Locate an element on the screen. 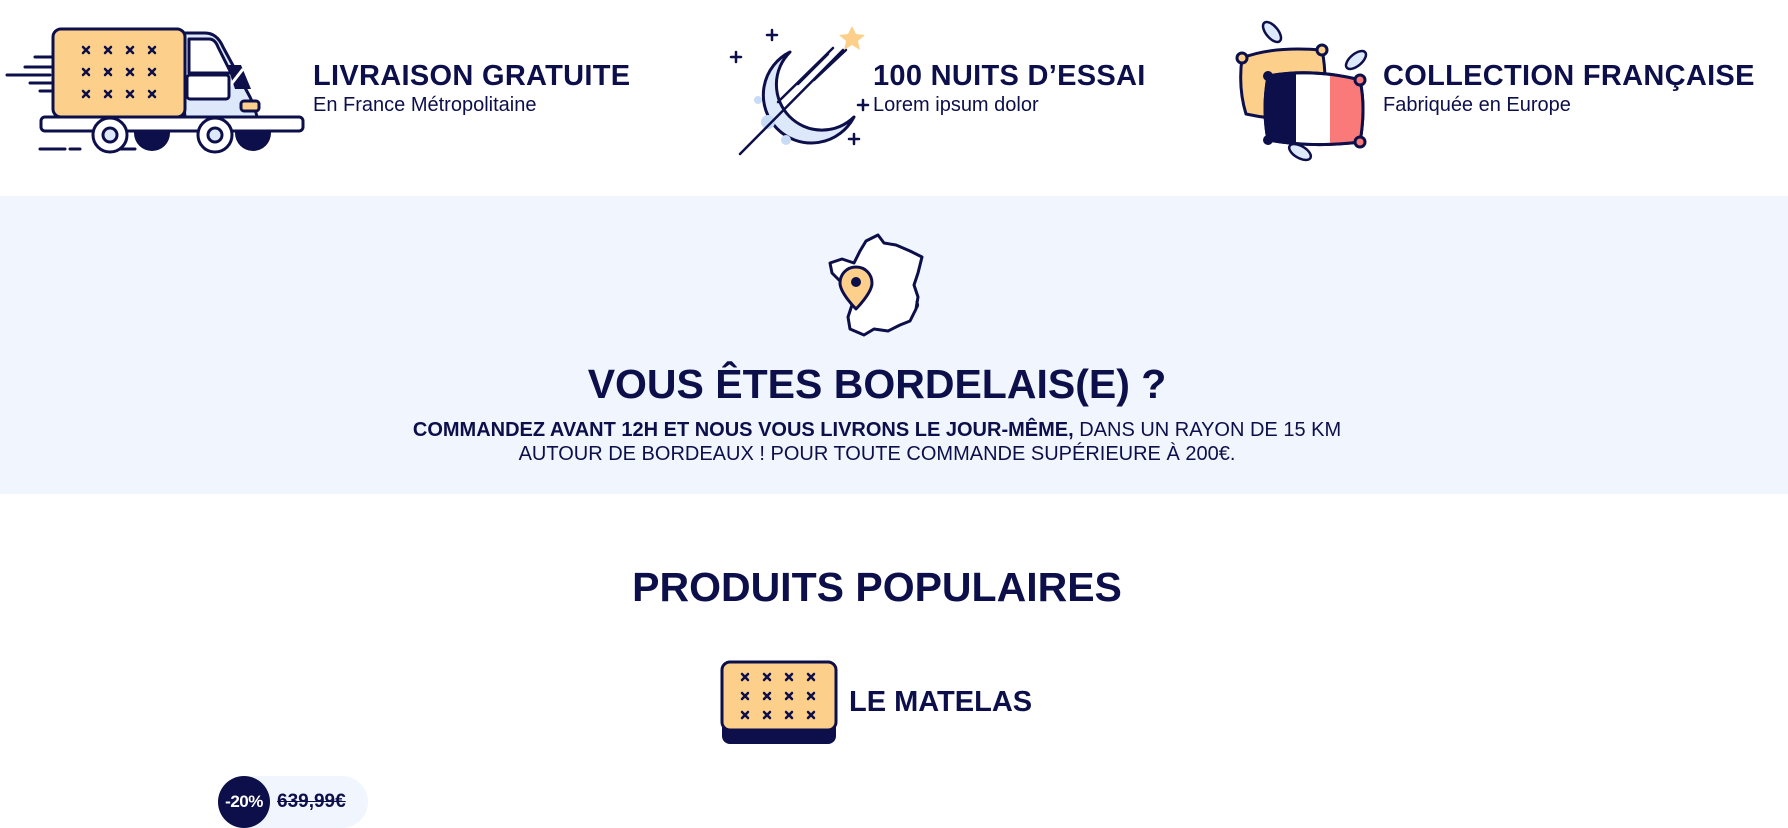 The height and width of the screenshot is (828, 1788). feature-french-collection: COLLECTION FRANÇAISE Fabriquée en Europe is located at coordinates (1509, 98).